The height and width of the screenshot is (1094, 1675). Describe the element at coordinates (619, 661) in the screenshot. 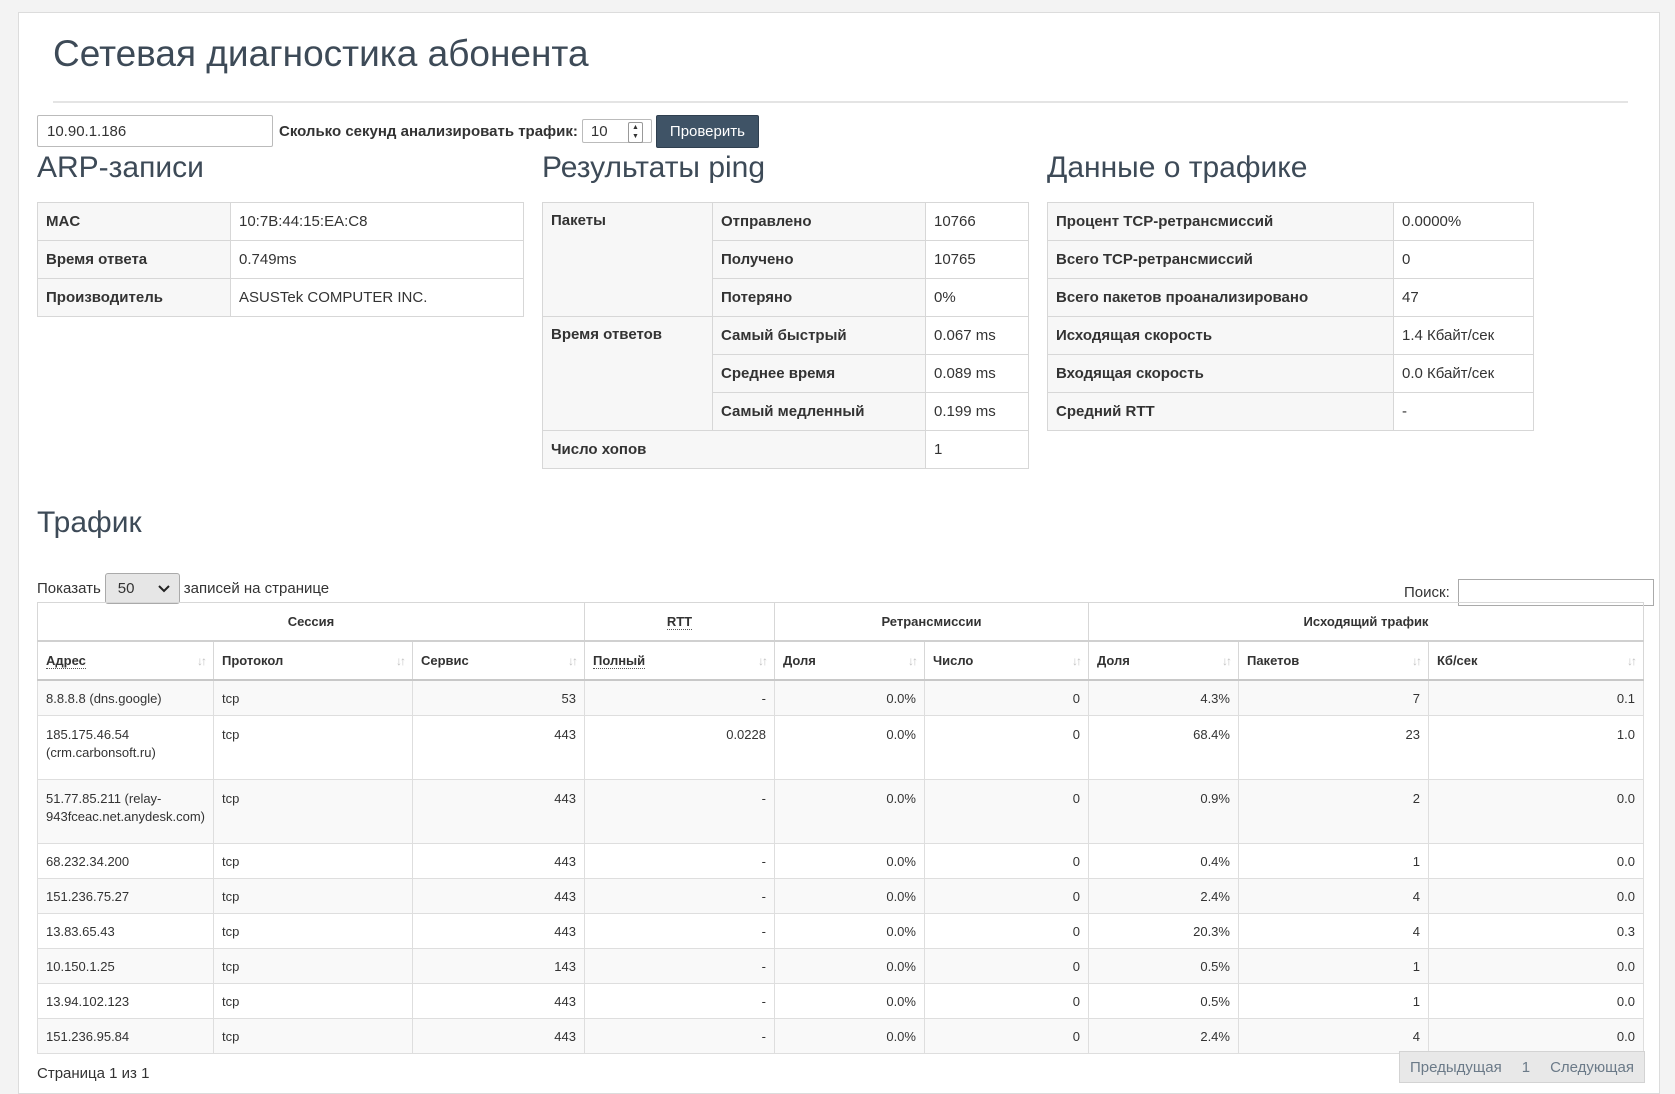

I see `col-label: Полный` at that location.